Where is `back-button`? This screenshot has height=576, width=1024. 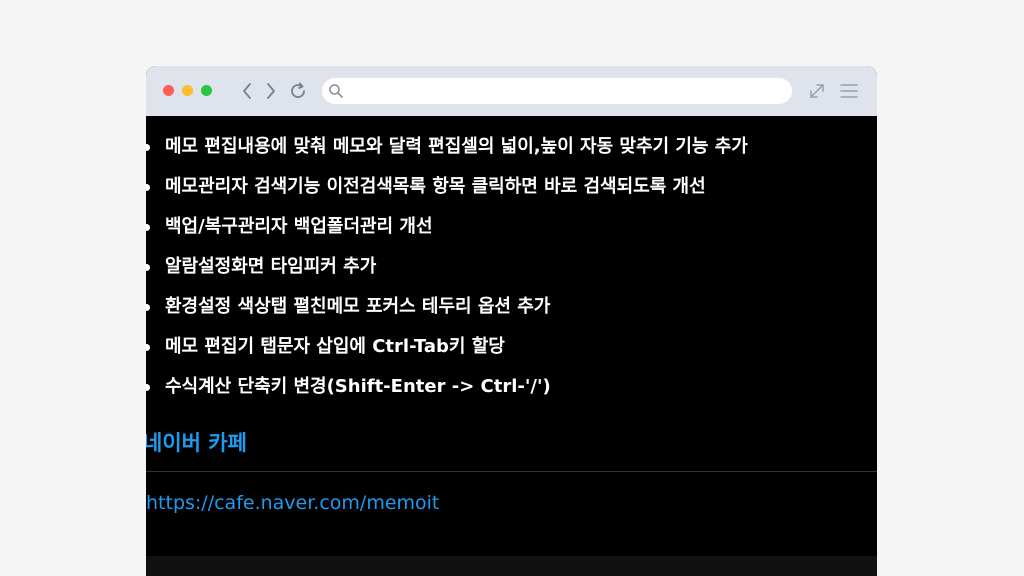
back-button is located at coordinates (247, 91).